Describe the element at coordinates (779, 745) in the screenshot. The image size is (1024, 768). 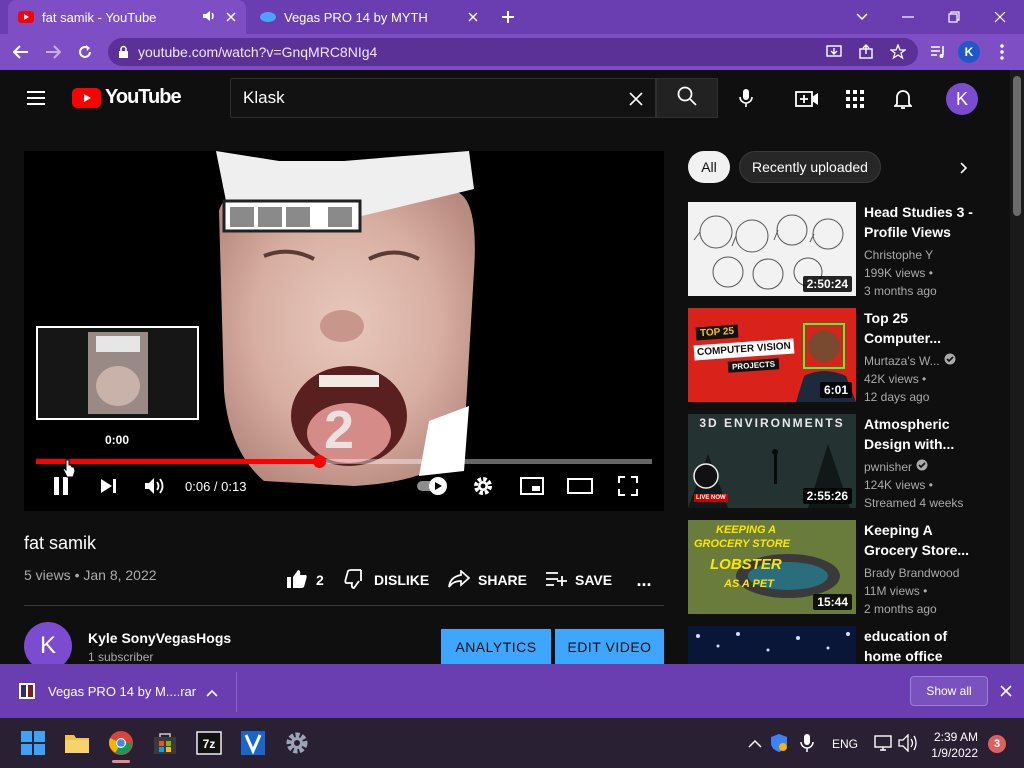
I see `security-shield-icon` at that location.